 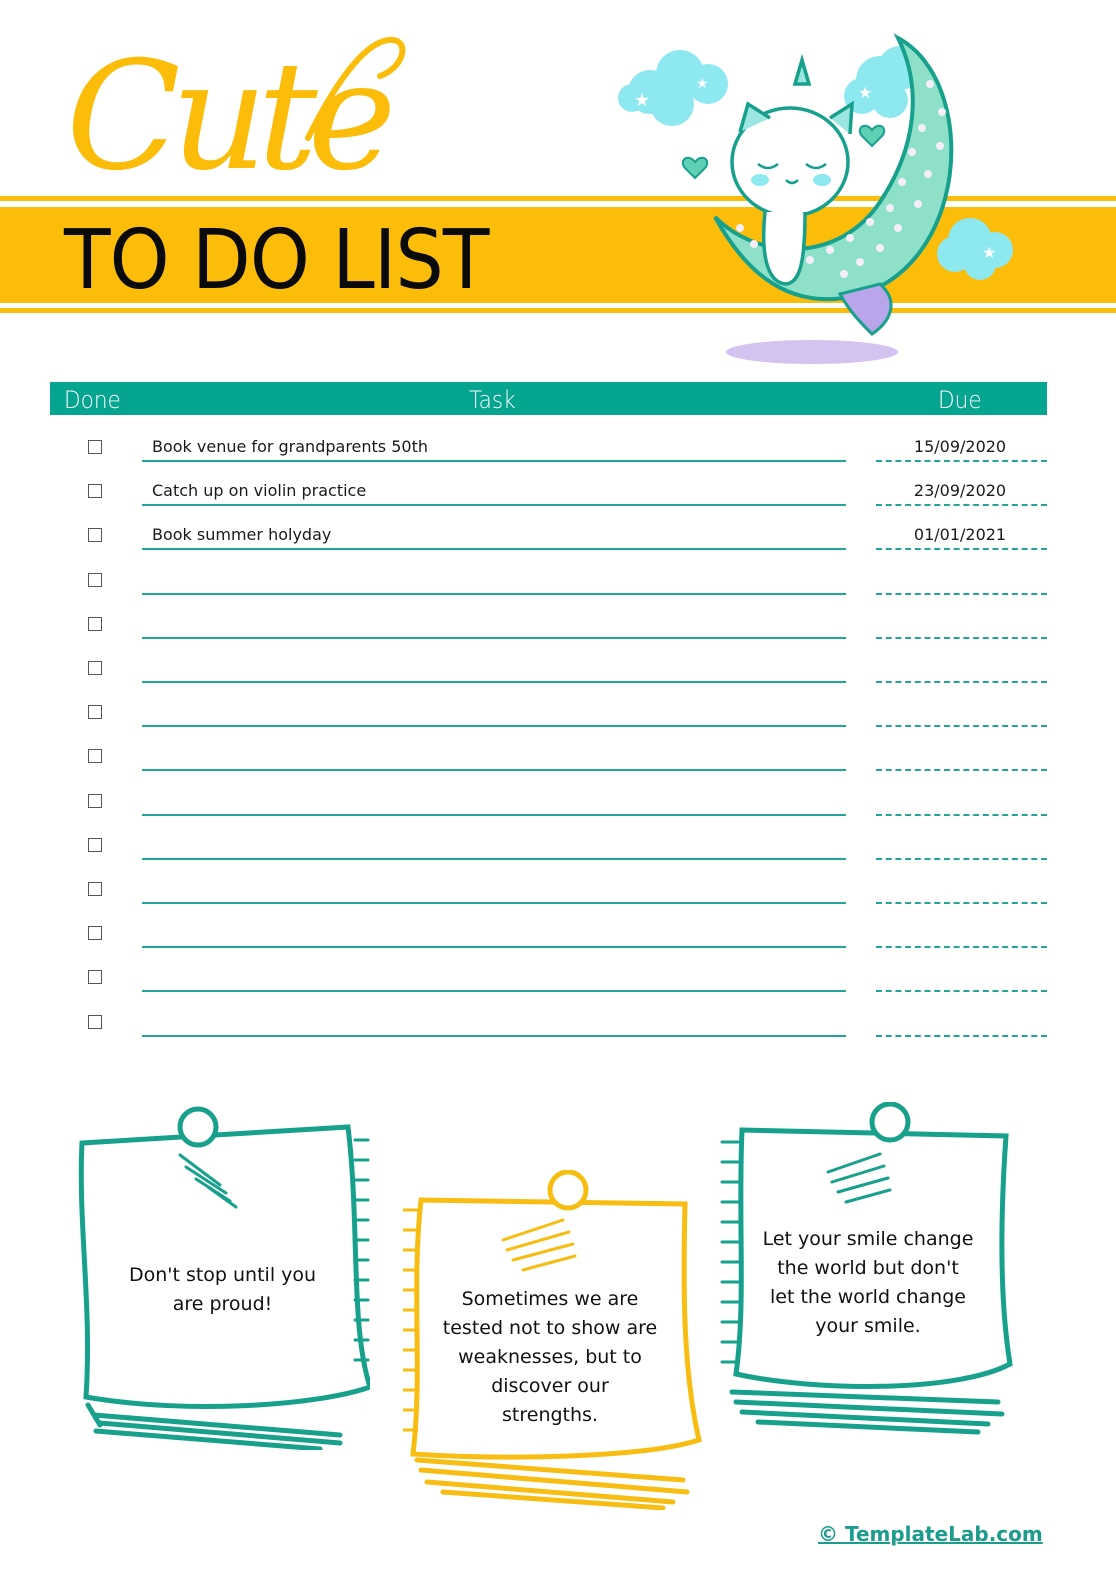 What do you see at coordinates (868, 1297) in the screenshot?
I see `note-line: let the world change` at bounding box center [868, 1297].